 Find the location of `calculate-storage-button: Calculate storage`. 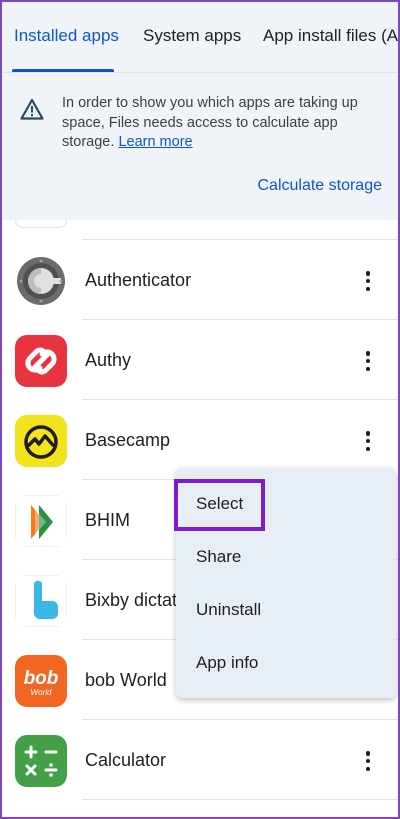

calculate-storage-button: Calculate storage is located at coordinates (319, 186).